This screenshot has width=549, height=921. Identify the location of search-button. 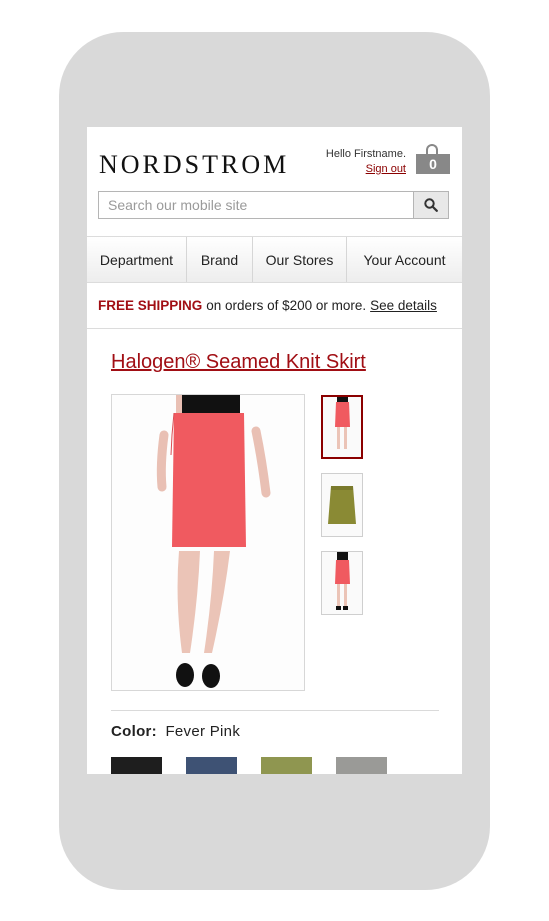
(430, 205).